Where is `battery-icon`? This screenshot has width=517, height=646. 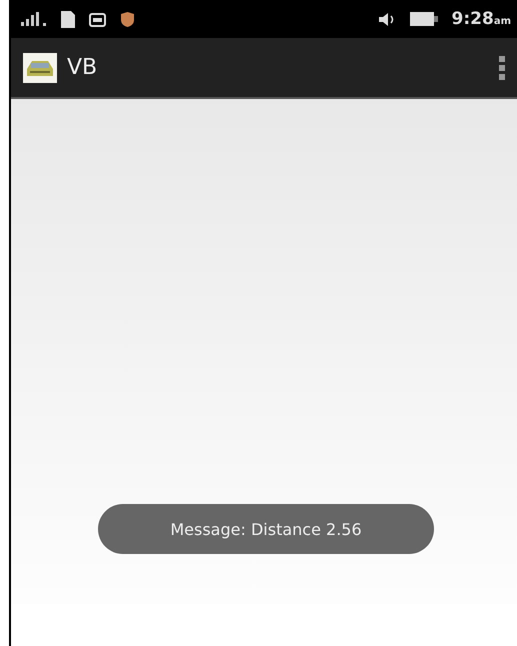 battery-icon is located at coordinates (424, 19).